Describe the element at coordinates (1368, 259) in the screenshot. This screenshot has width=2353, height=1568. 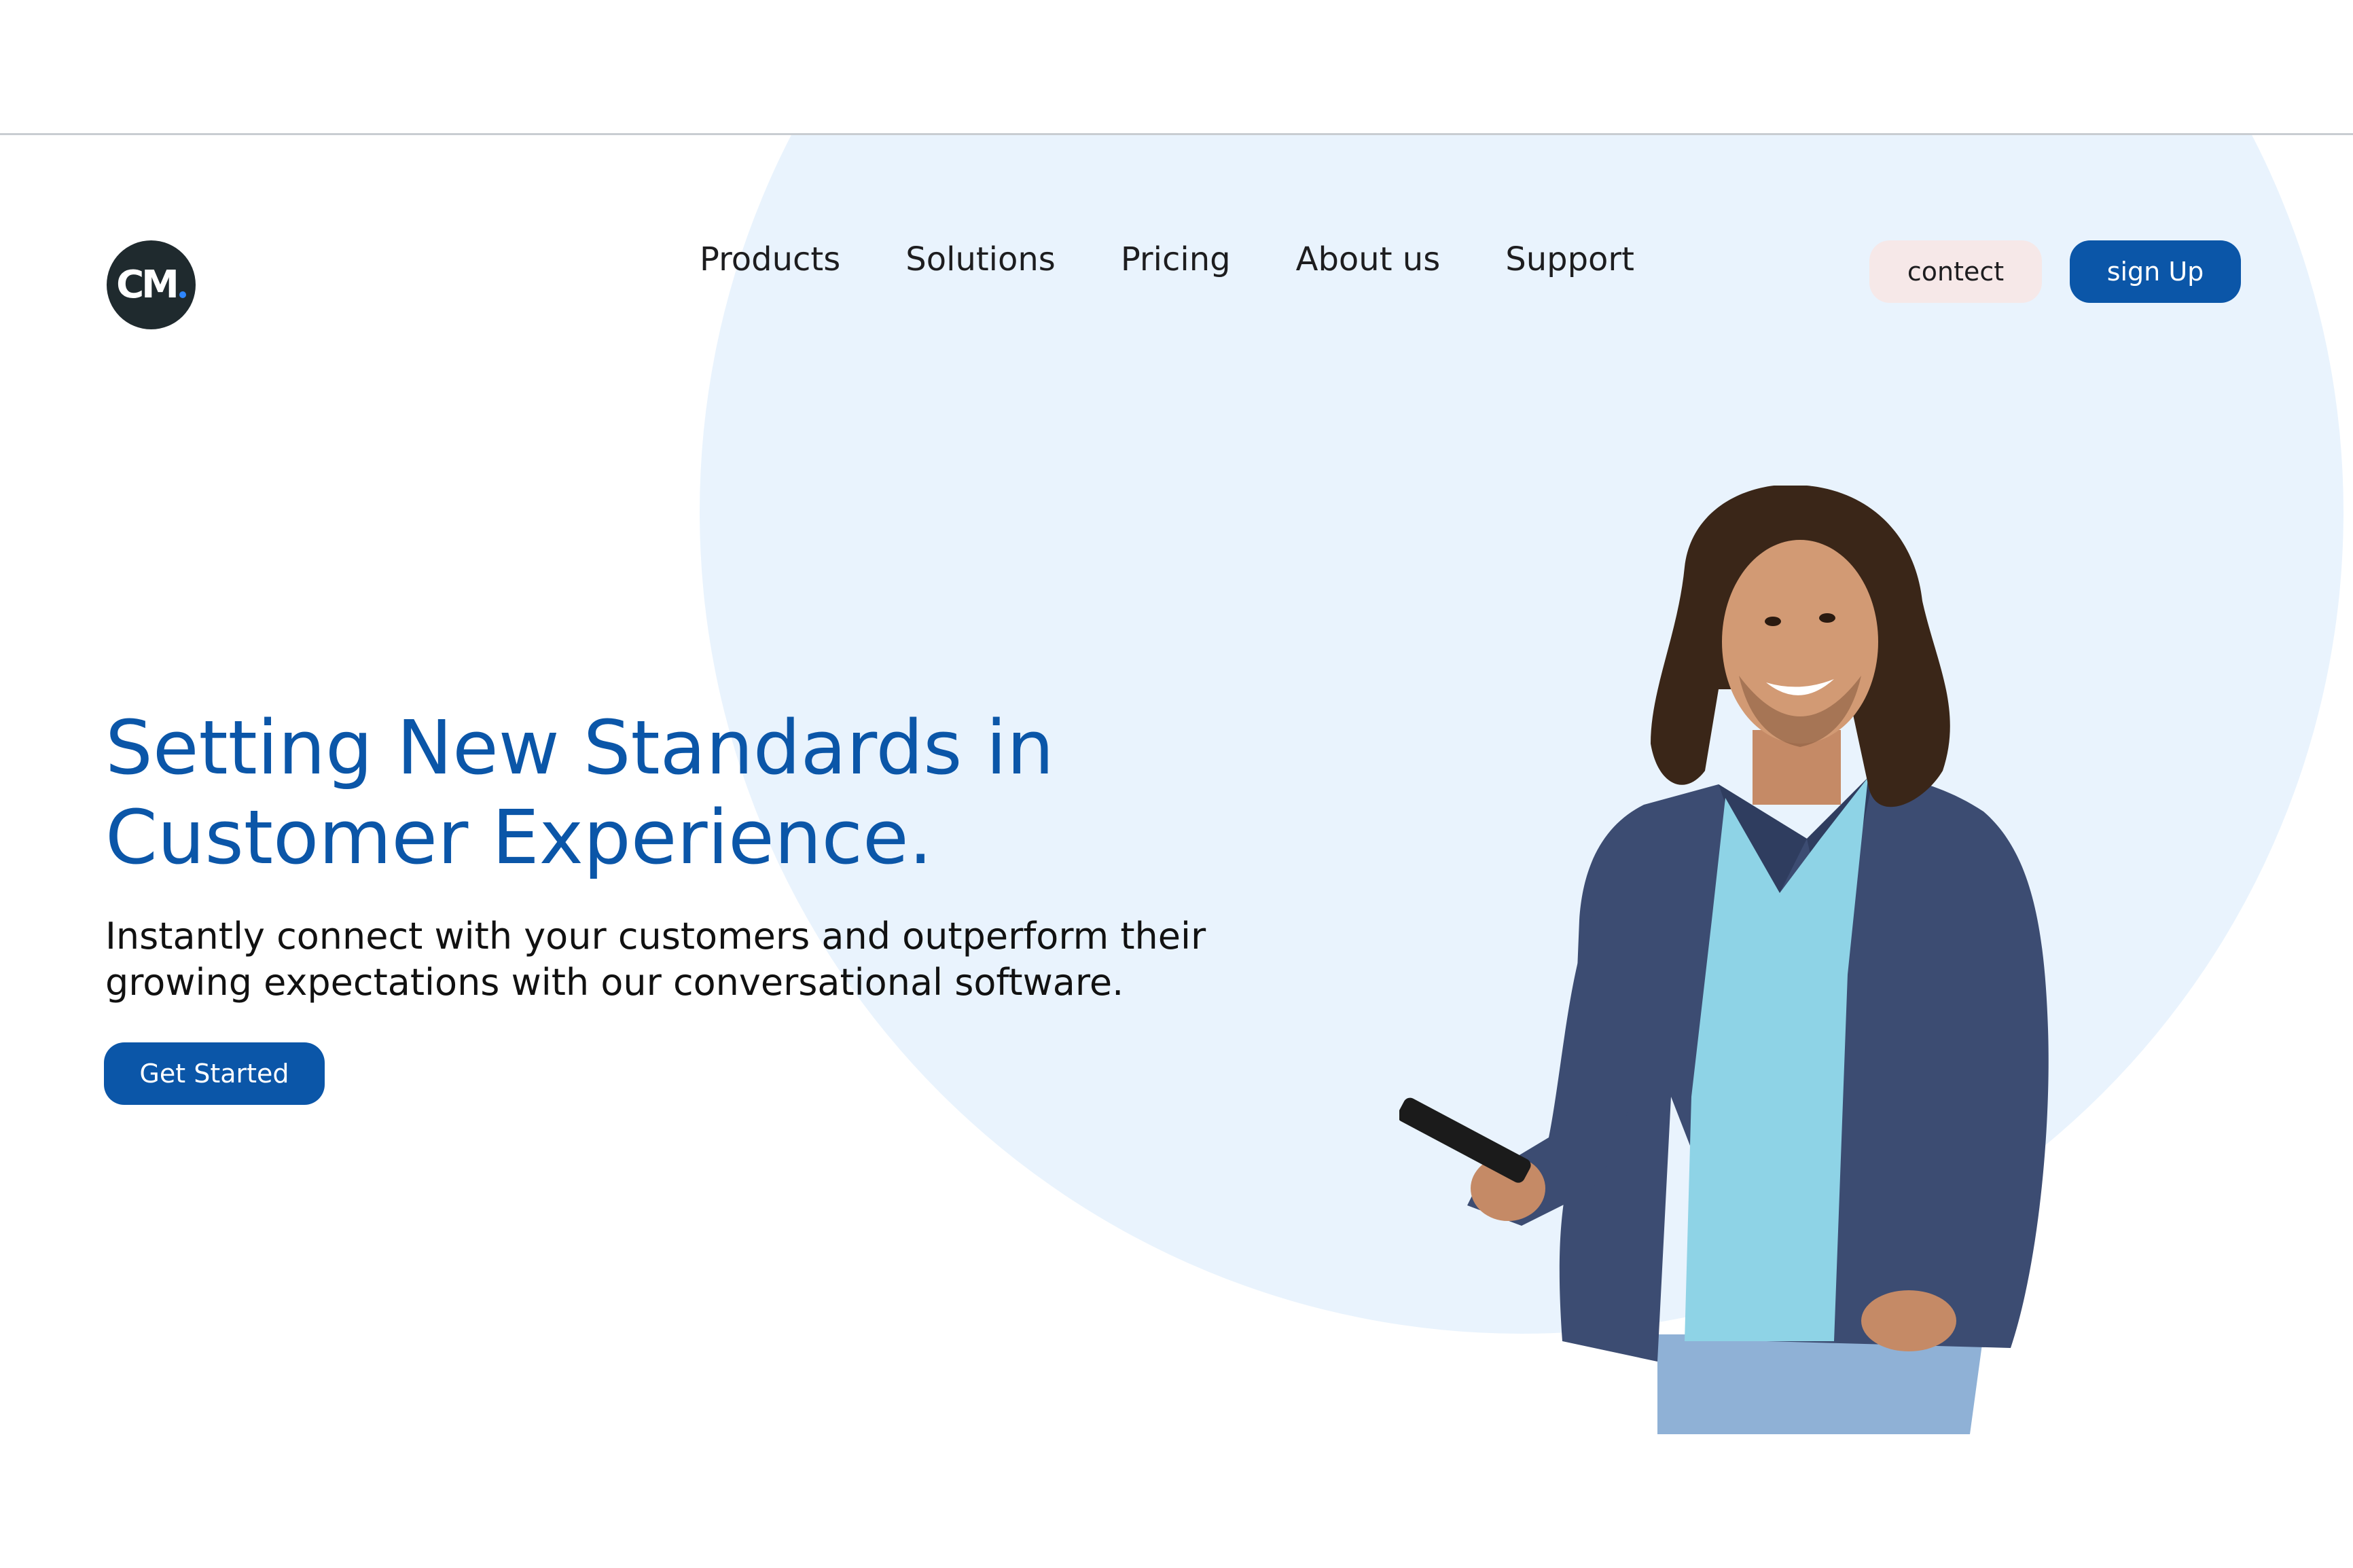
I see `nav-item-about-us: About us` at that location.